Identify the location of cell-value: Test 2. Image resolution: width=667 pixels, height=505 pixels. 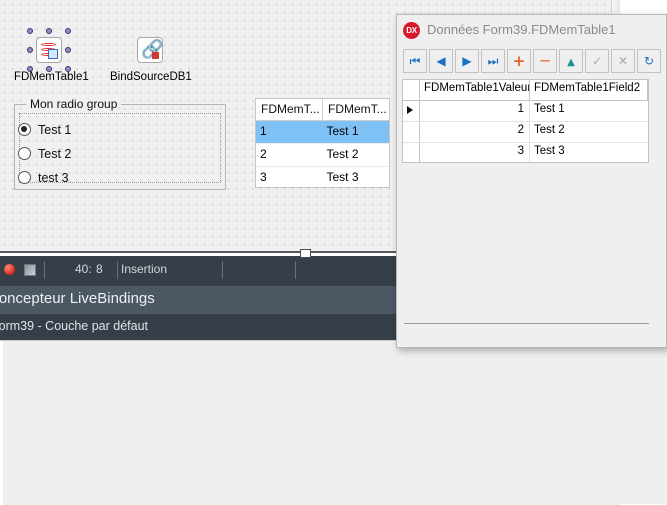
(342, 154).